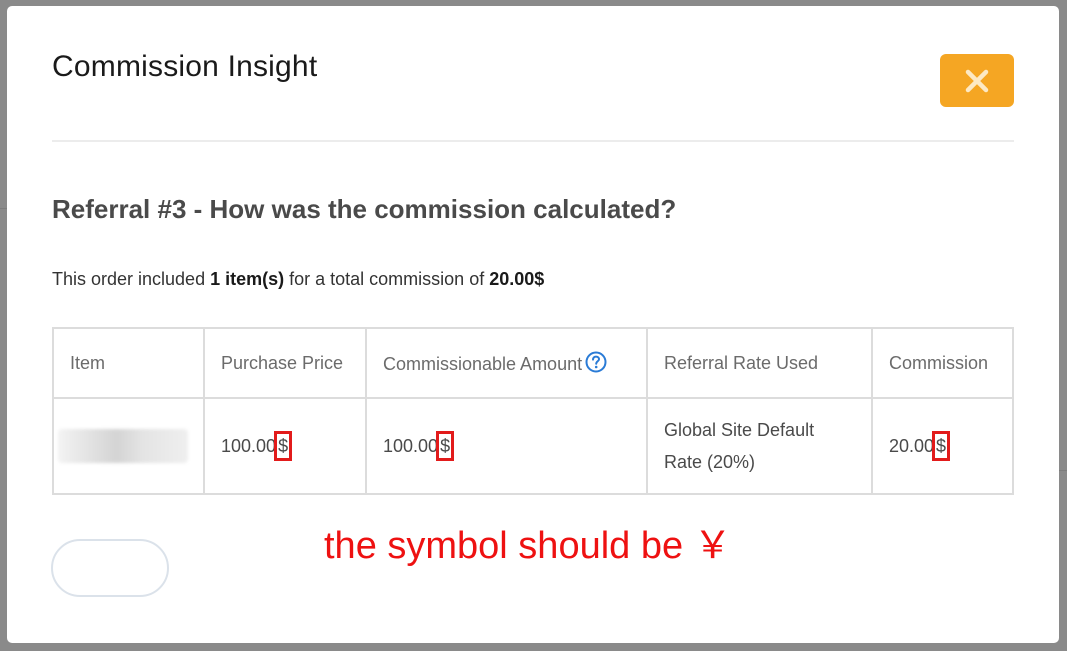  Describe the element at coordinates (411, 446) in the screenshot. I see `commissionable-amount-value: 100.00` at that location.